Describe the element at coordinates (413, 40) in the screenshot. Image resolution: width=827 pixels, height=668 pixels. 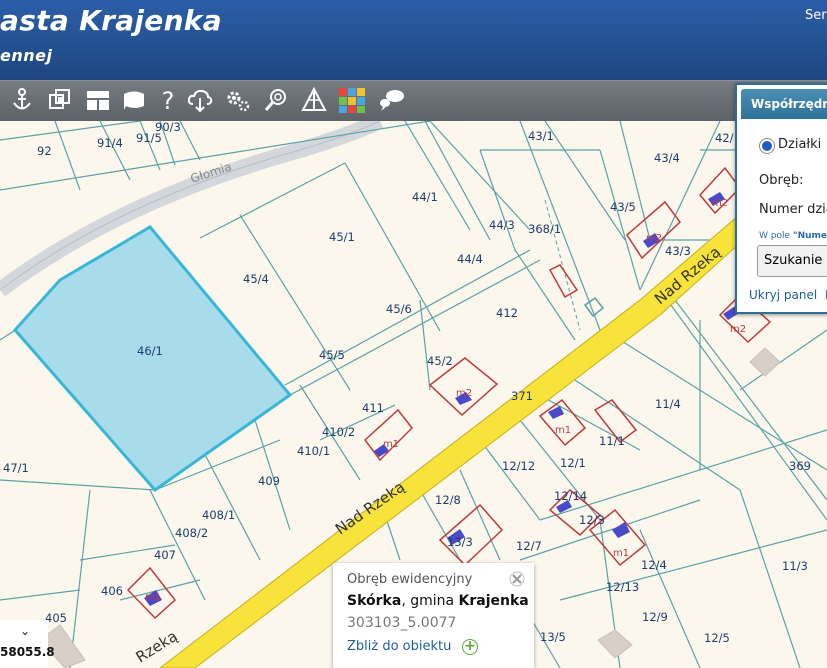
I see `app-header: asta Krajenka ennej Ser` at that location.